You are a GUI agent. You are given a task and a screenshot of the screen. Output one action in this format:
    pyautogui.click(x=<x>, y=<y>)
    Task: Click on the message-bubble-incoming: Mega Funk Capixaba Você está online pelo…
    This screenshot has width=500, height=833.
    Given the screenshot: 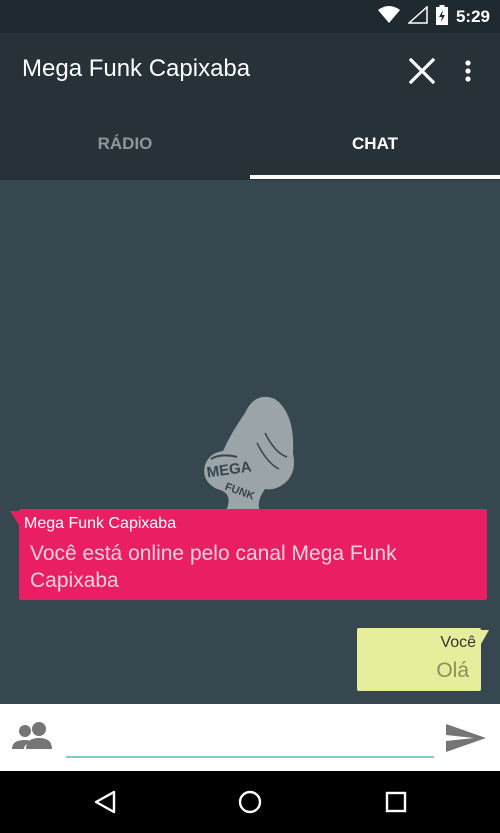 What is the action you would take?
    pyautogui.click(x=248, y=554)
    